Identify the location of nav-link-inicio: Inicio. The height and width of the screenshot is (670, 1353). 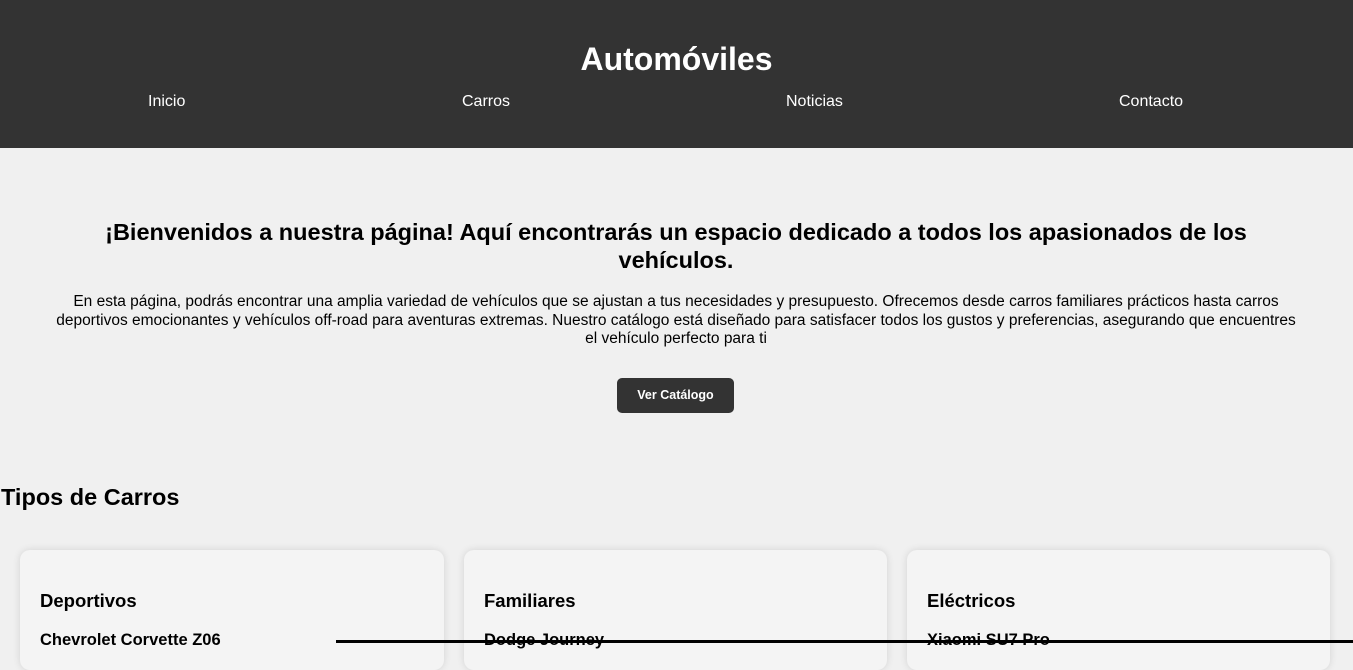
(166, 102).